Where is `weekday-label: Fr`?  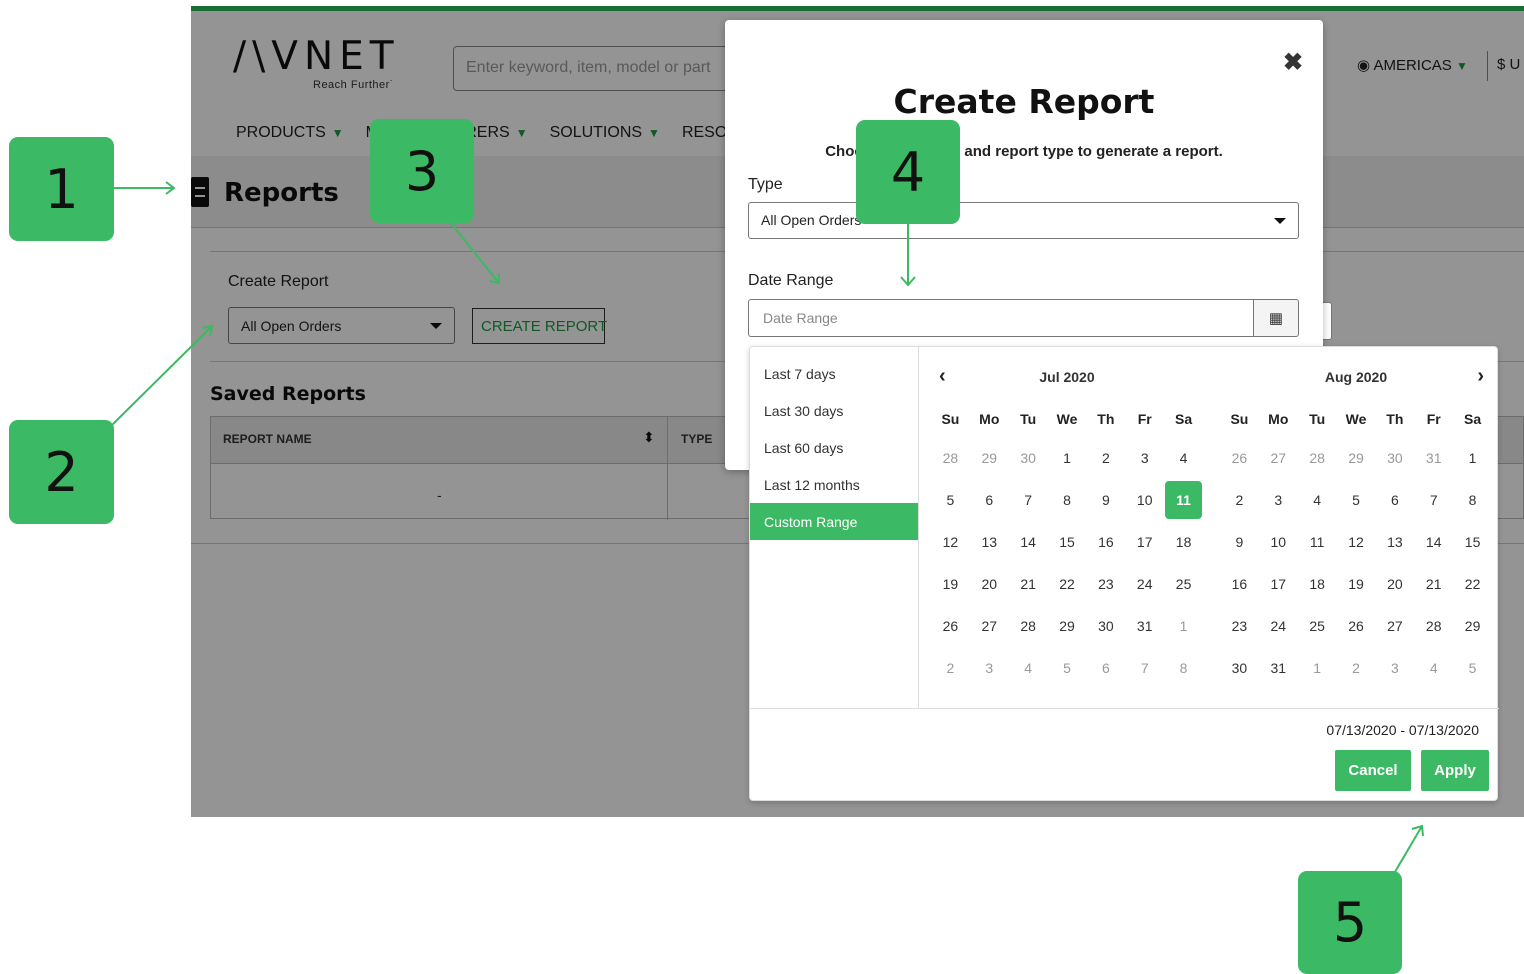
weekday-label: Fr is located at coordinates (1144, 419).